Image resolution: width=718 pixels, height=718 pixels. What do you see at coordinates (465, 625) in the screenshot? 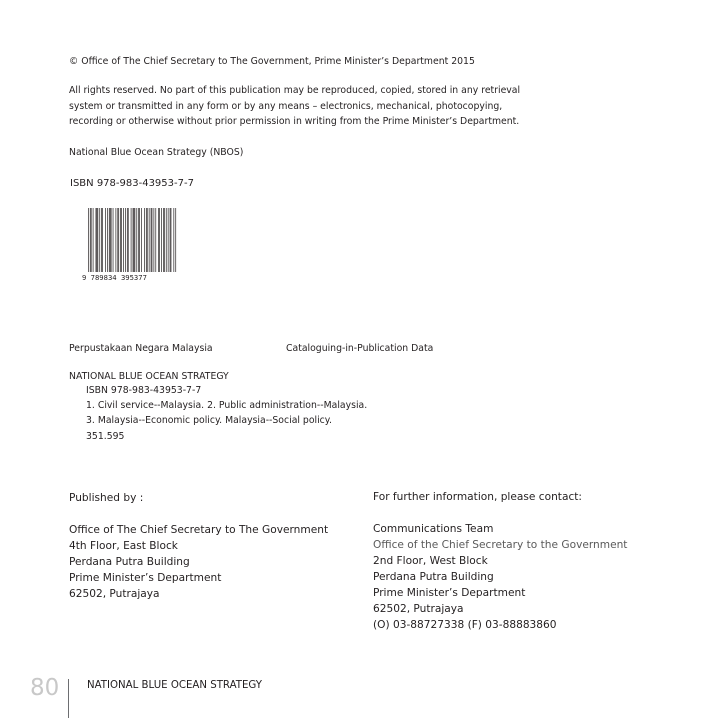
I see `contact-phone-line: (O) 03-88727338 (F) 03-88883860` at bounding box center [465, 625].